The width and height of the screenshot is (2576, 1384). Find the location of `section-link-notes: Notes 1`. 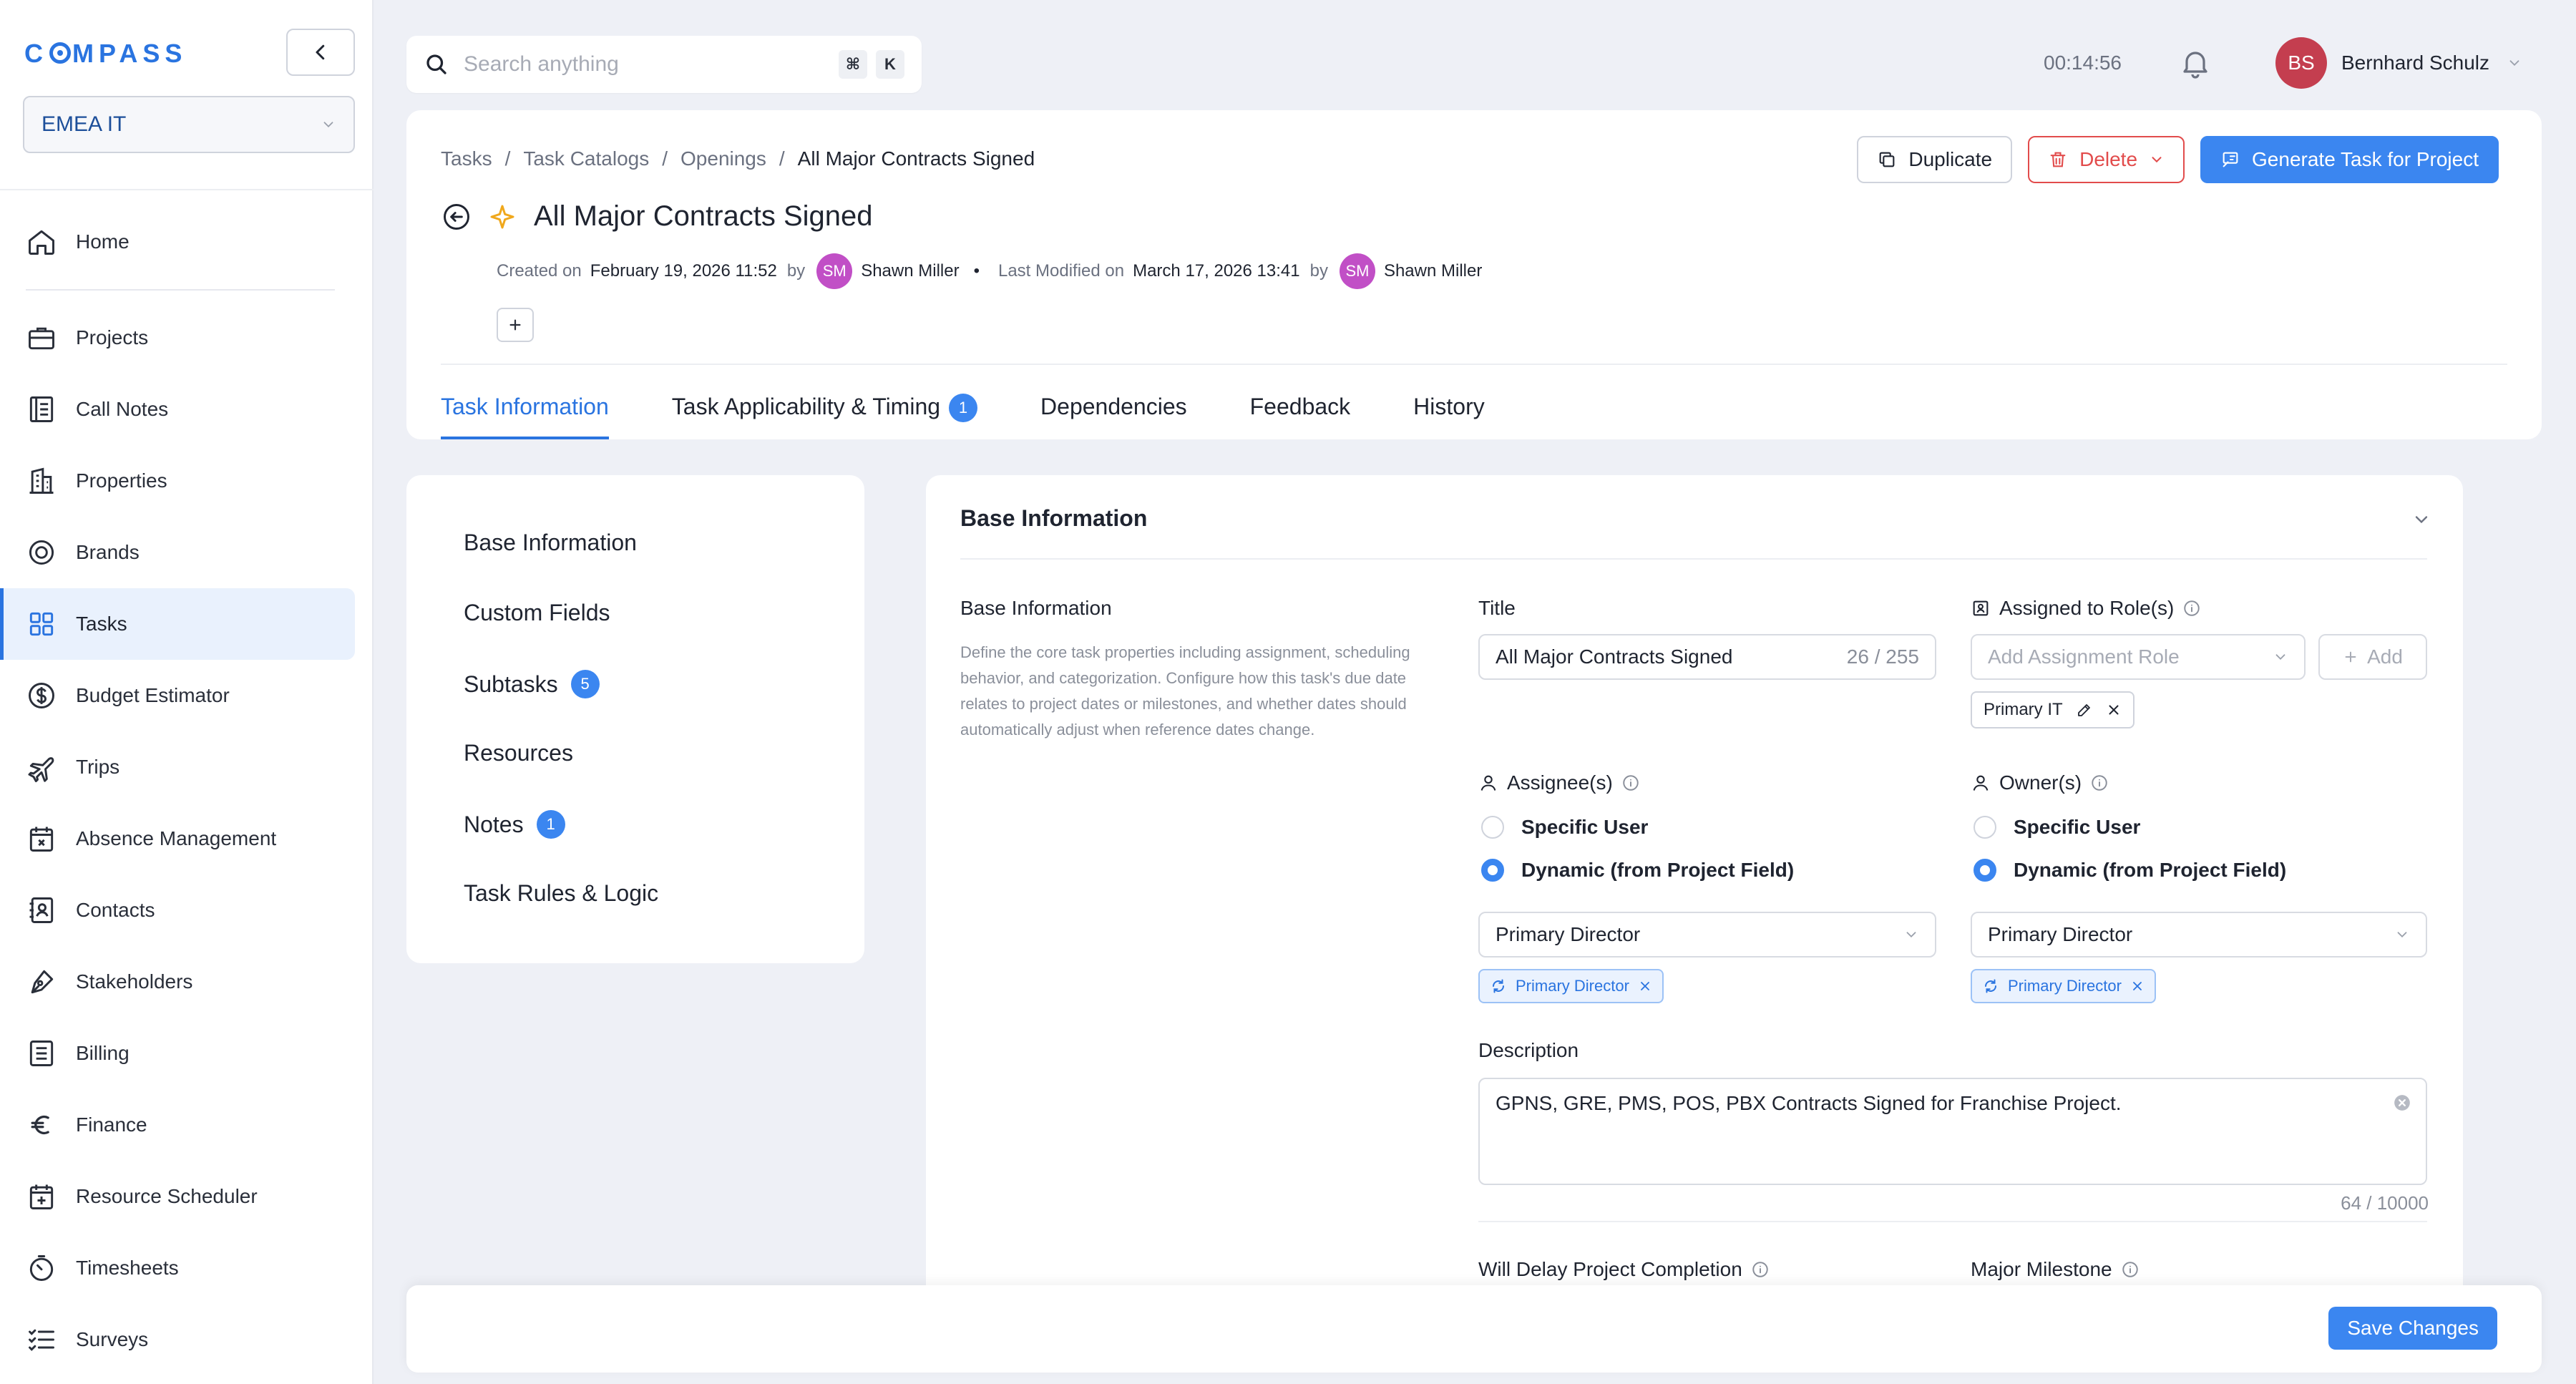

section-link-notes: Notes 1 is located at coordinates (514, 824).